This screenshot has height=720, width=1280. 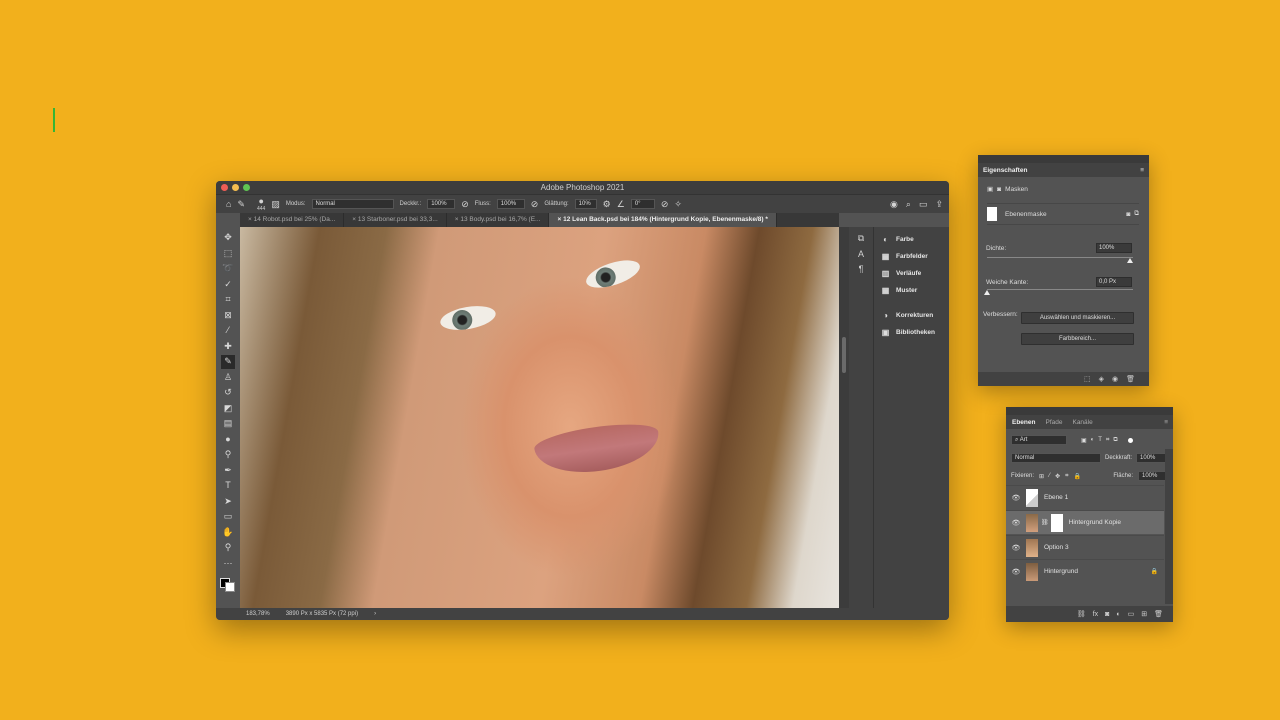 What do you see at coordinates (1118, 614) in the screenshot?
I see `adjustment-layer-icon: ◐` at bounding box center [1118, 614].